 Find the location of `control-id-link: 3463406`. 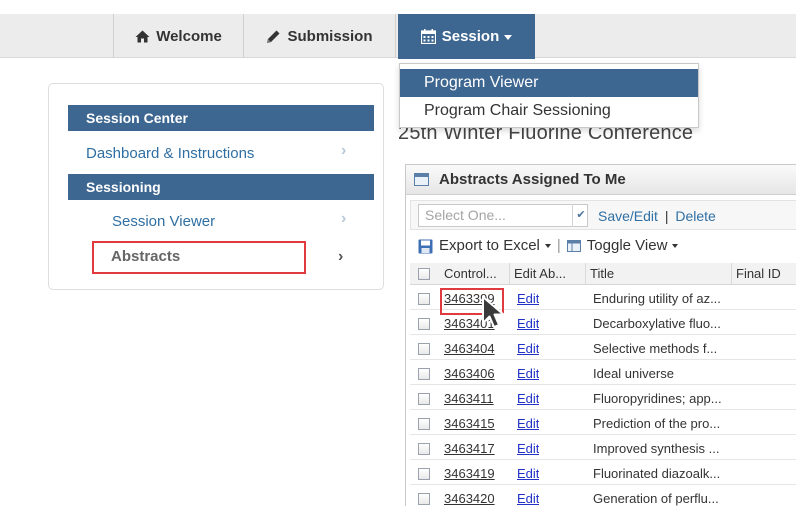

control-id-link: 3463406 is located at coordinates (469, 374).